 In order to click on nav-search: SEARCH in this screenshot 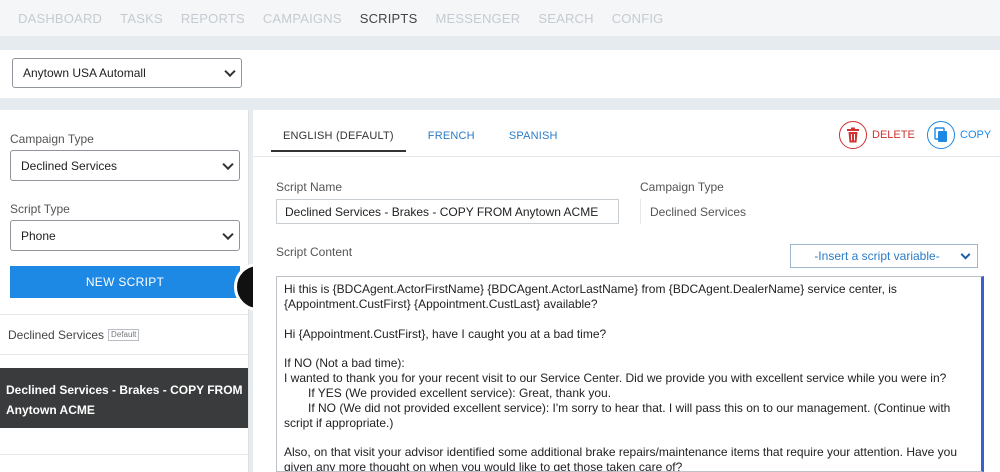, I will do `click(565, 18)`.